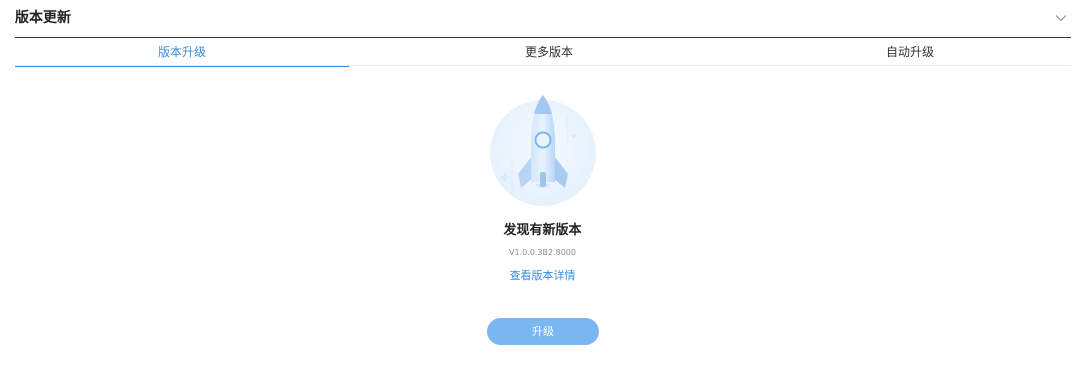 The height and width of the screenshot is (380, 1080). Describe the element at coordinates (542, 230) in the screenshot. I see `new-version-title: 发现有新版本` at that location.